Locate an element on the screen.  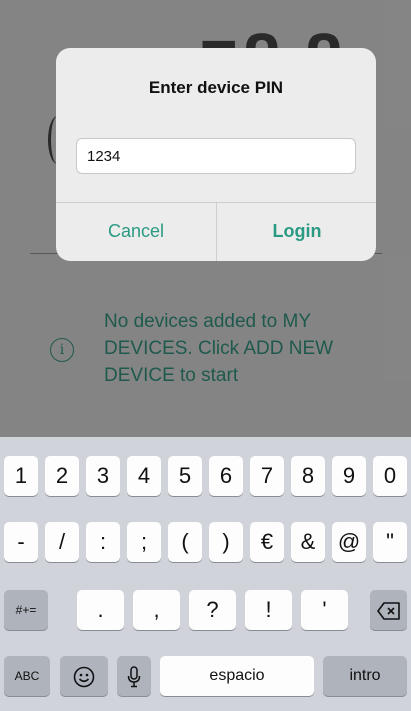
delete-key is located at coordinates (388, 610).